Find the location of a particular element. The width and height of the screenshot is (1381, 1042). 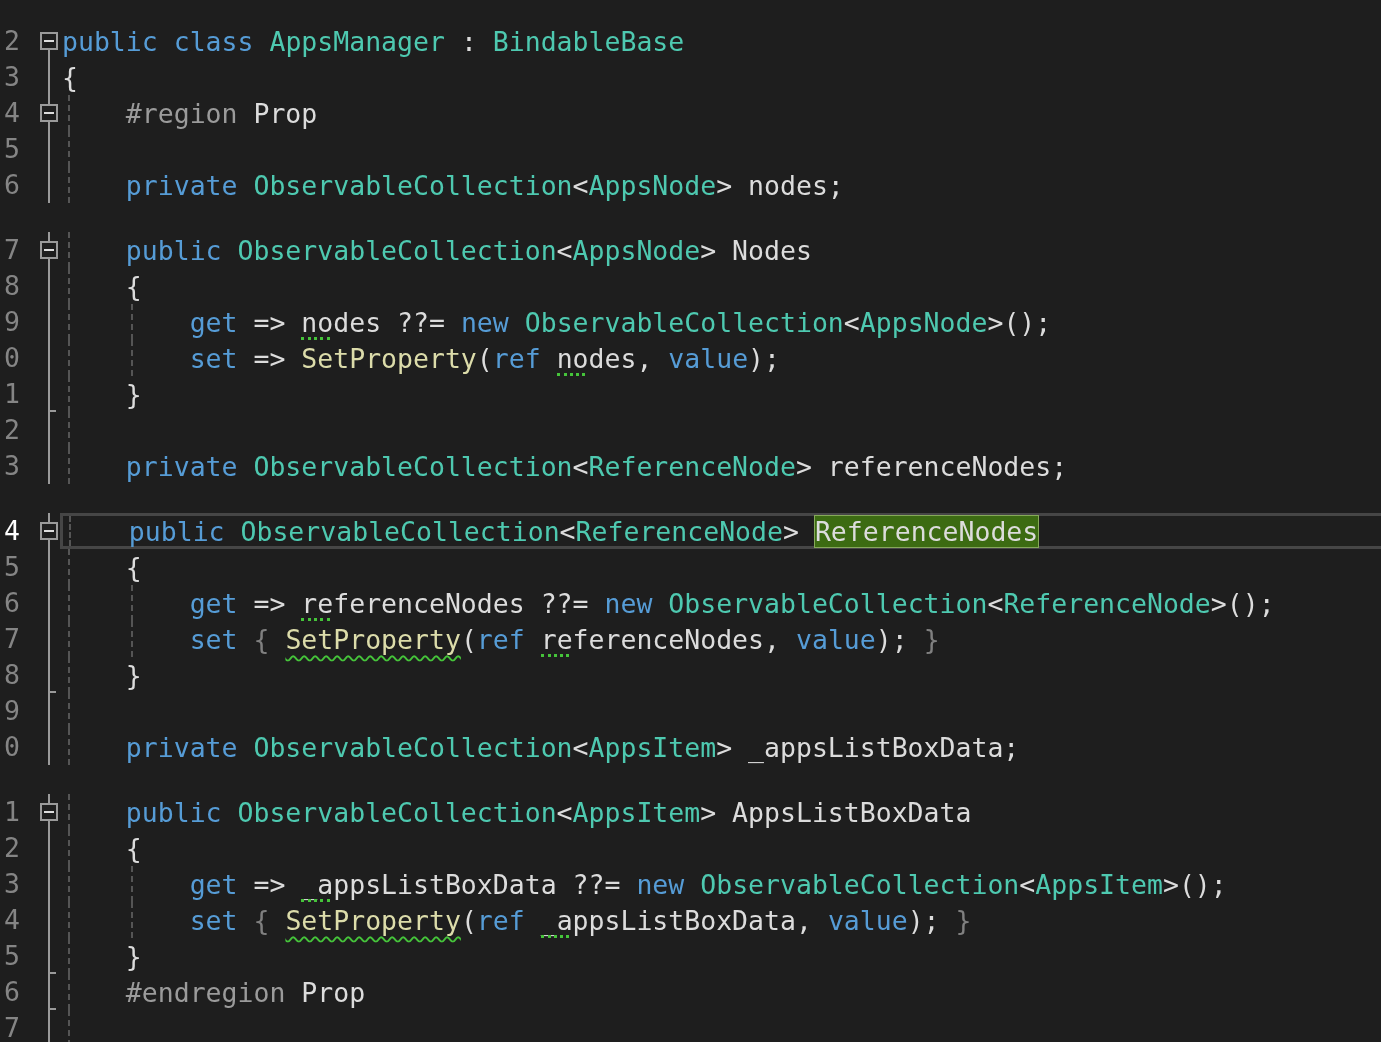

code-text: > referenceNodes; is located at coordinates (931, 466).